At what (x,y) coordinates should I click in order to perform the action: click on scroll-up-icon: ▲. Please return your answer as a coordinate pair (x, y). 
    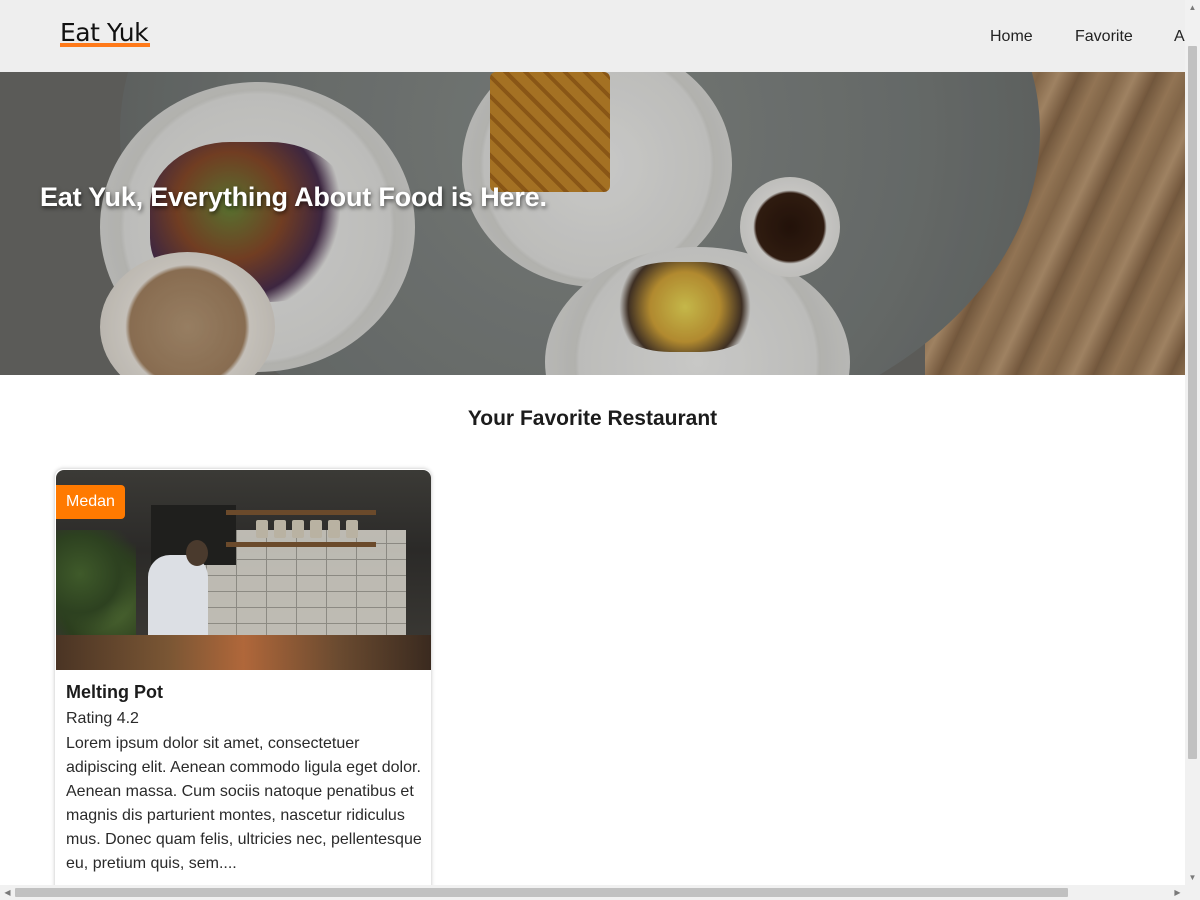
    Looking at the image, I should click on (1192, 7).